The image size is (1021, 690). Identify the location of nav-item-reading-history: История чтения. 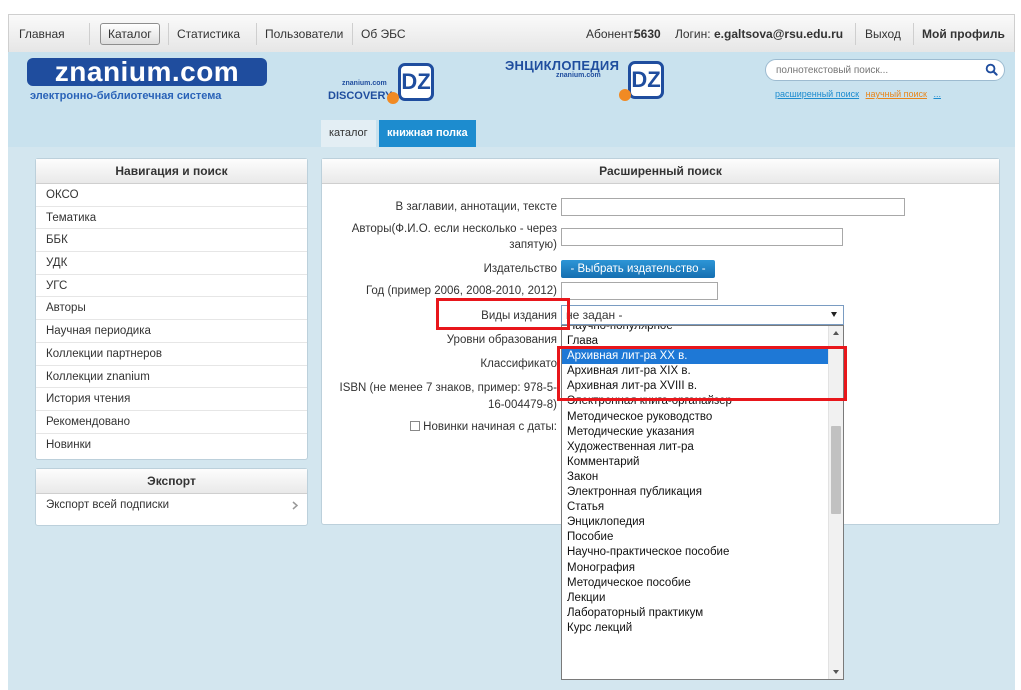
(171, 399).